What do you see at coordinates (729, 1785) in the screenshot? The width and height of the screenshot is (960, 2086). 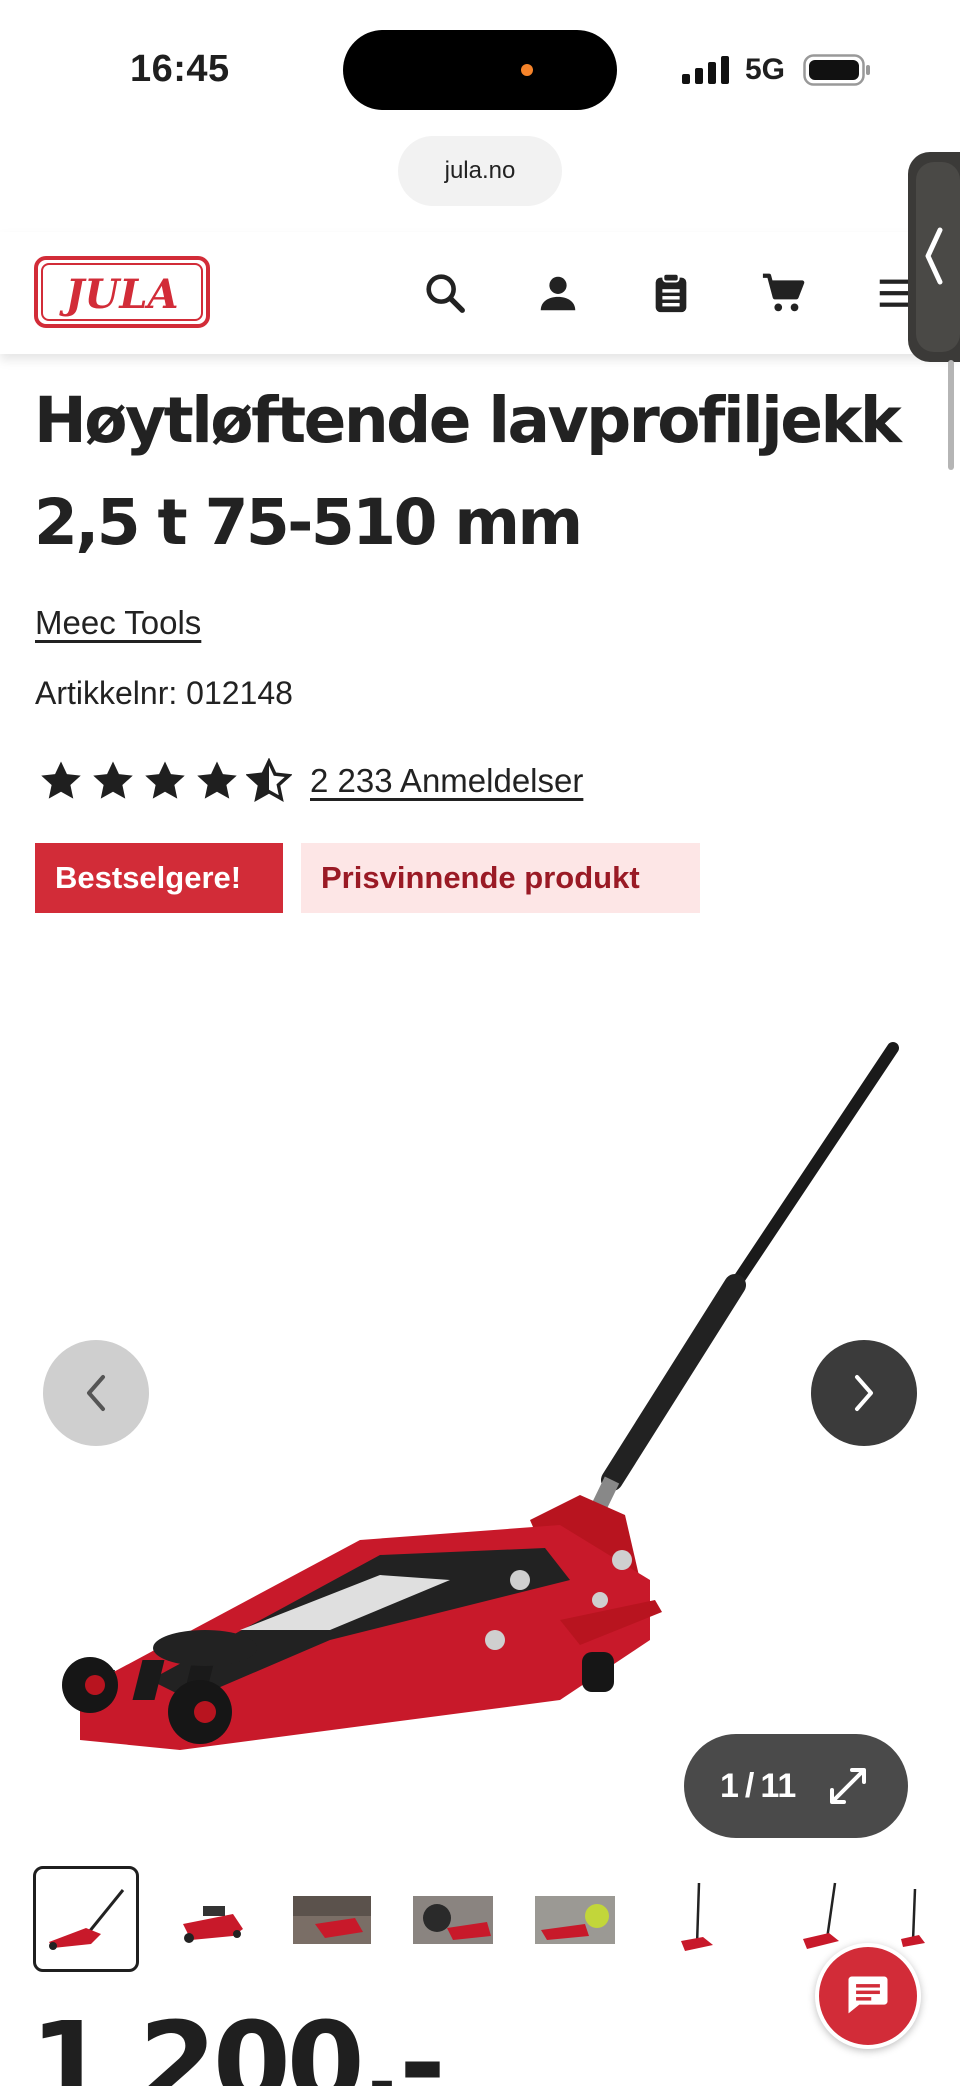 I see `gallery-current: 1` at bounding box center [729, 1785].